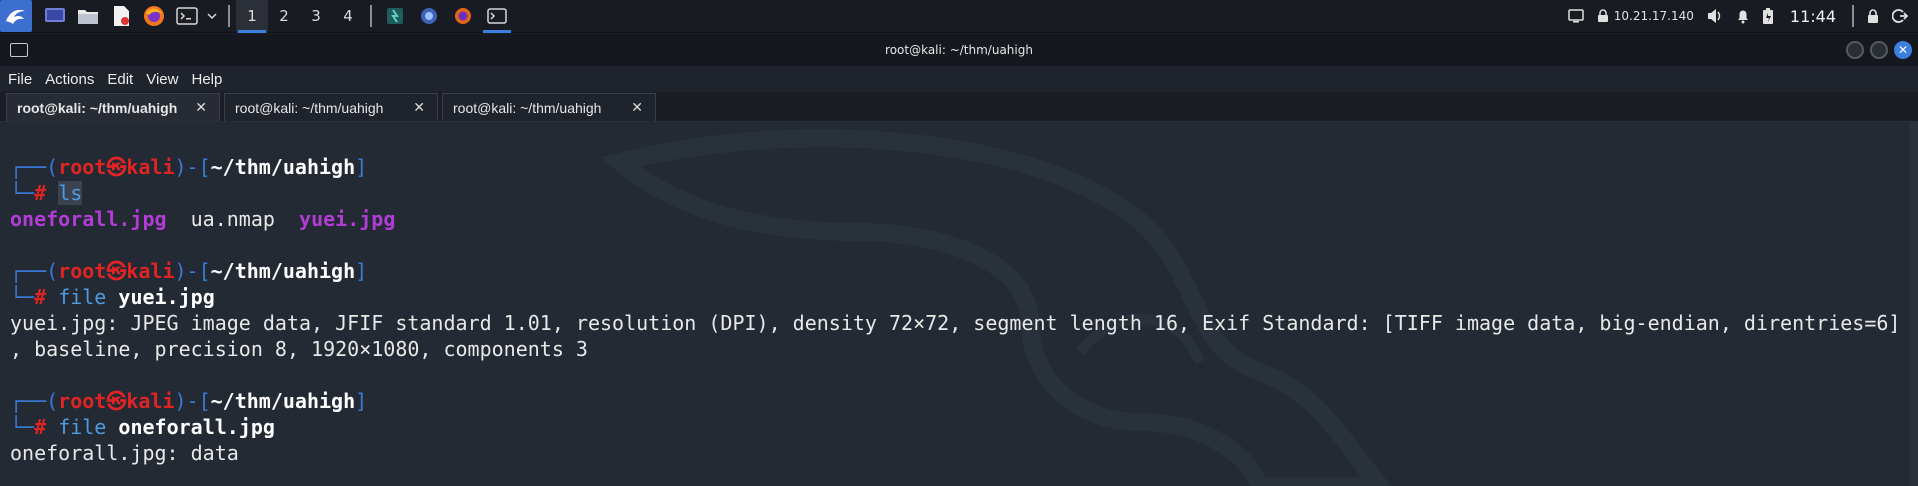 This screenshot has width=1918, height=486. I want to click on panel-left: 1 2 3 4, so click(257, 16).